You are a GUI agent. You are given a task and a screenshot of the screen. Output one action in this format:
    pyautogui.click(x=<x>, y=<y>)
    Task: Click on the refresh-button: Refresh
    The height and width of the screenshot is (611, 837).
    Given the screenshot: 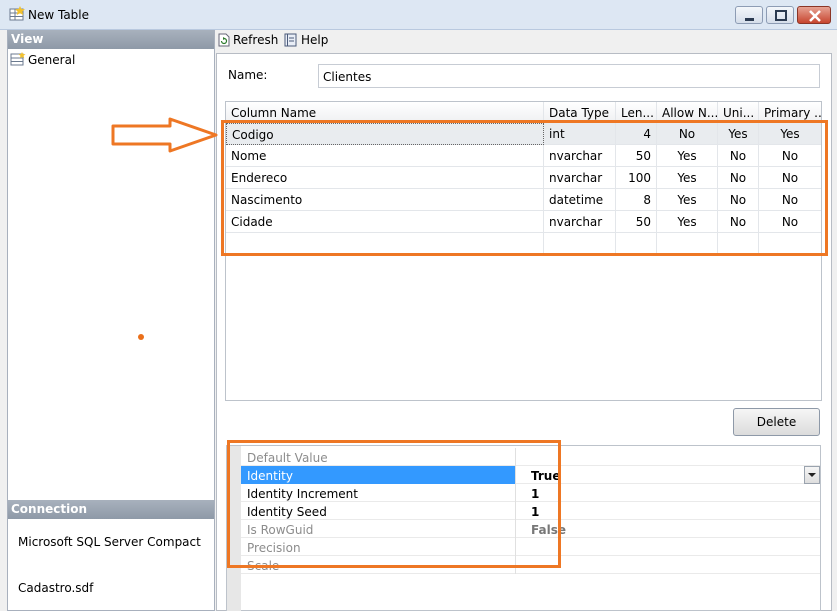 What is the action you would take?
    pyautogui.click(x=248, y=40)
    